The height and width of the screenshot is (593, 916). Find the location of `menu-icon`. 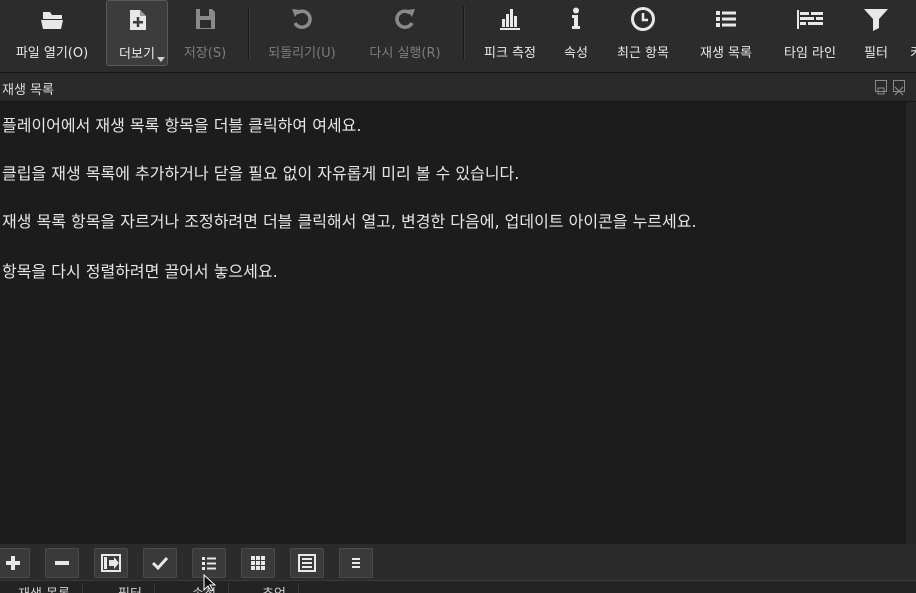

menu-icon is located at coordinates (356, 563).